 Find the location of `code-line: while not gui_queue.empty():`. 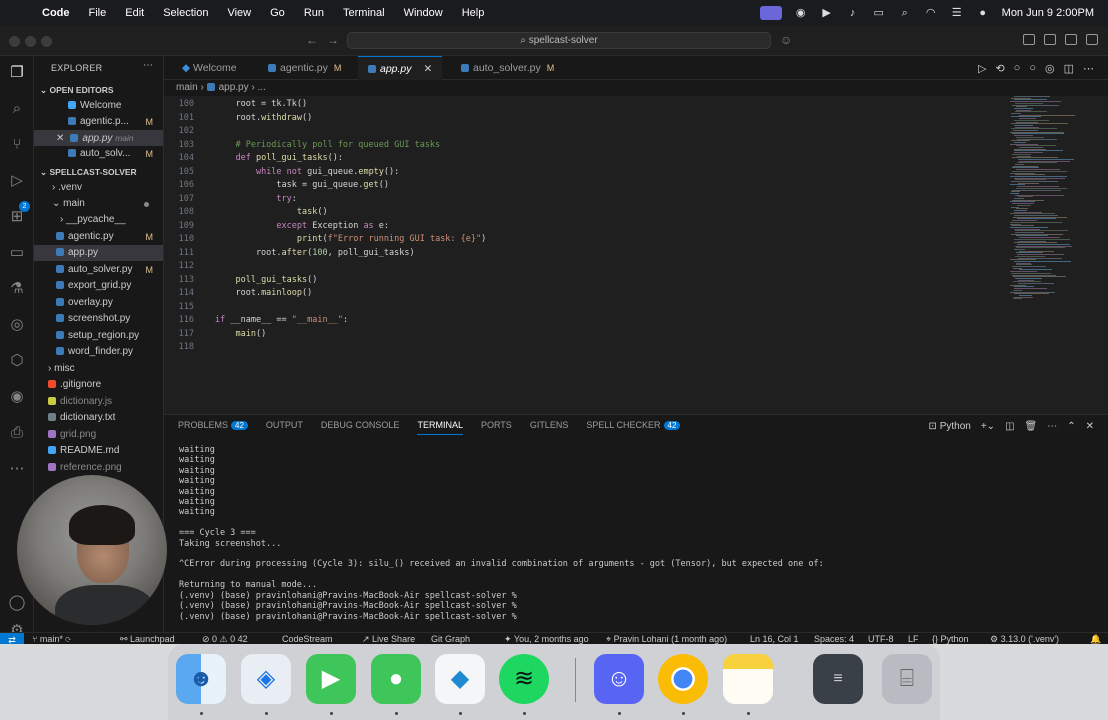

code-line: while not gui_queue.empty(): is located at coordinates (350, 173).